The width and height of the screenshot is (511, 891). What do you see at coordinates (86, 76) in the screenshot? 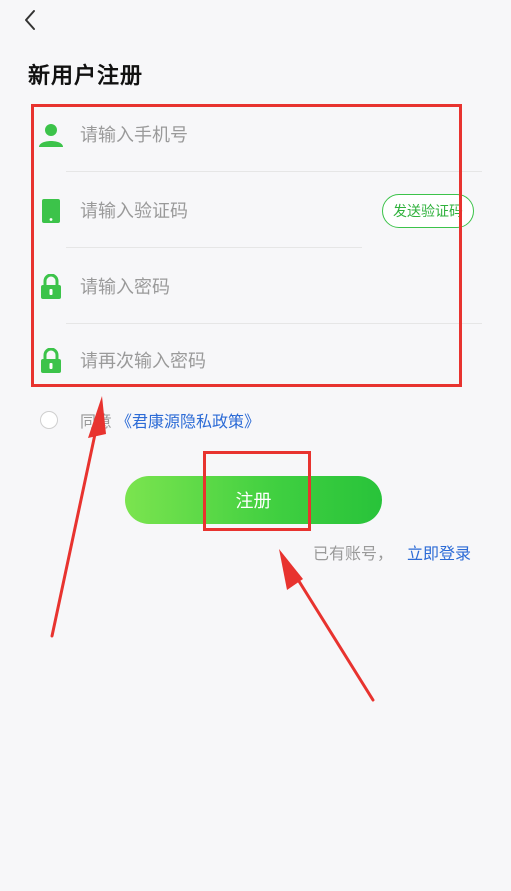
I see `page-title: 新用户注册` at bounding box center [86, 76].